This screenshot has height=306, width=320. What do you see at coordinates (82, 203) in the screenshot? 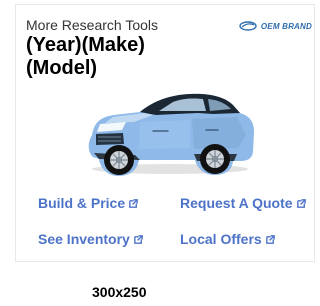
I see `build-price-label: Build & Price` at bounding box center [82, 203].